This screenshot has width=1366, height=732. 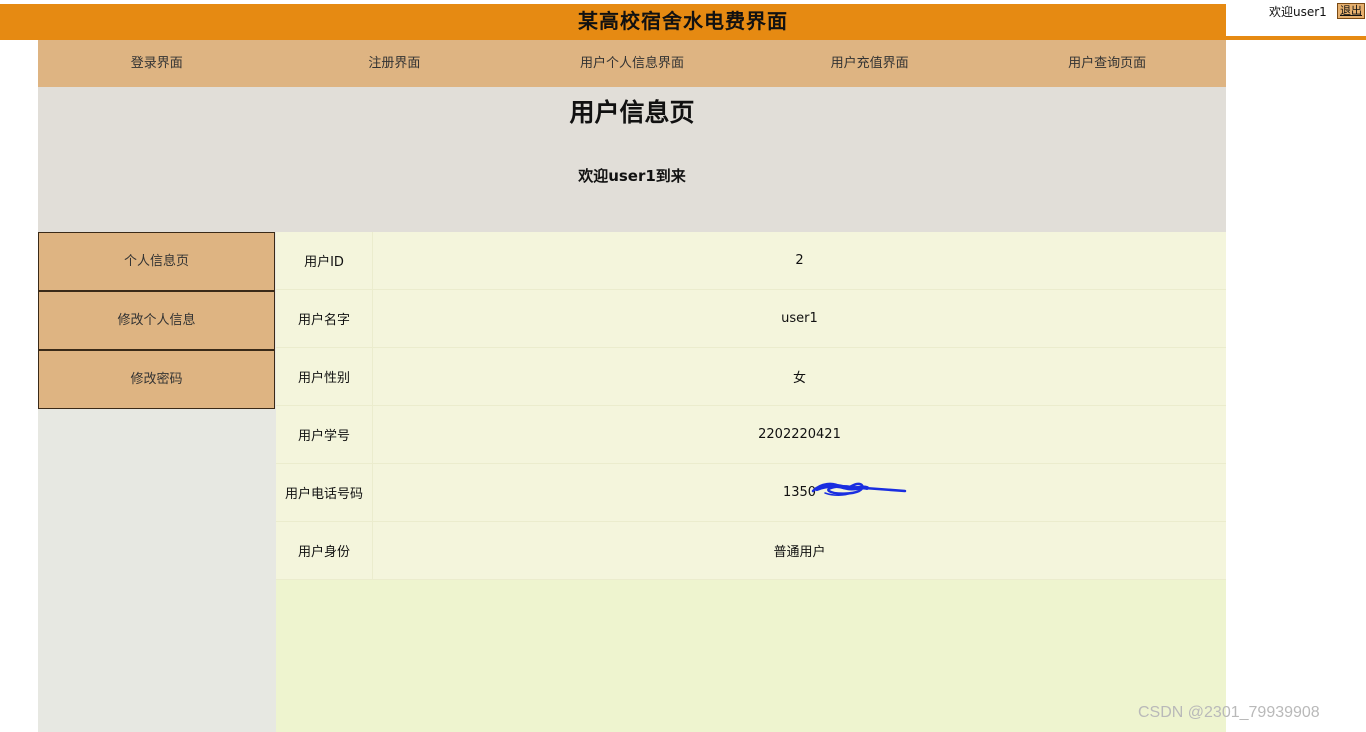 I want to click on user-role-label: 用户身份, so click(x=324, y=550).